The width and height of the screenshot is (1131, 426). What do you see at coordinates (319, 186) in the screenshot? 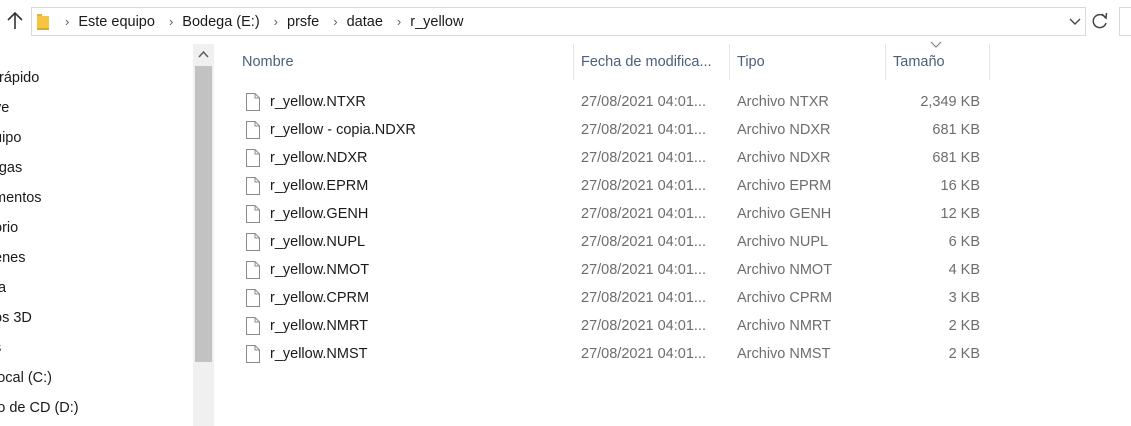
I see `file-name: r_yellow.EPRM` at bounding box center [319, 186].